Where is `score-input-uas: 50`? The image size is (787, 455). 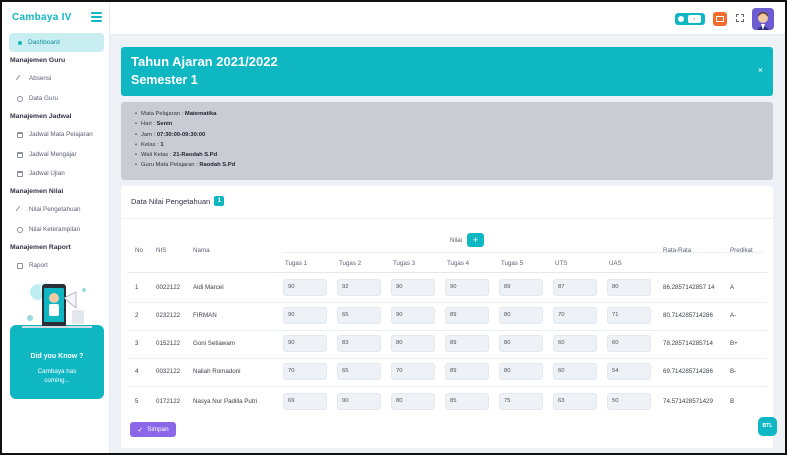 score-input-uas: 50 is located at coordinates (629, 401).